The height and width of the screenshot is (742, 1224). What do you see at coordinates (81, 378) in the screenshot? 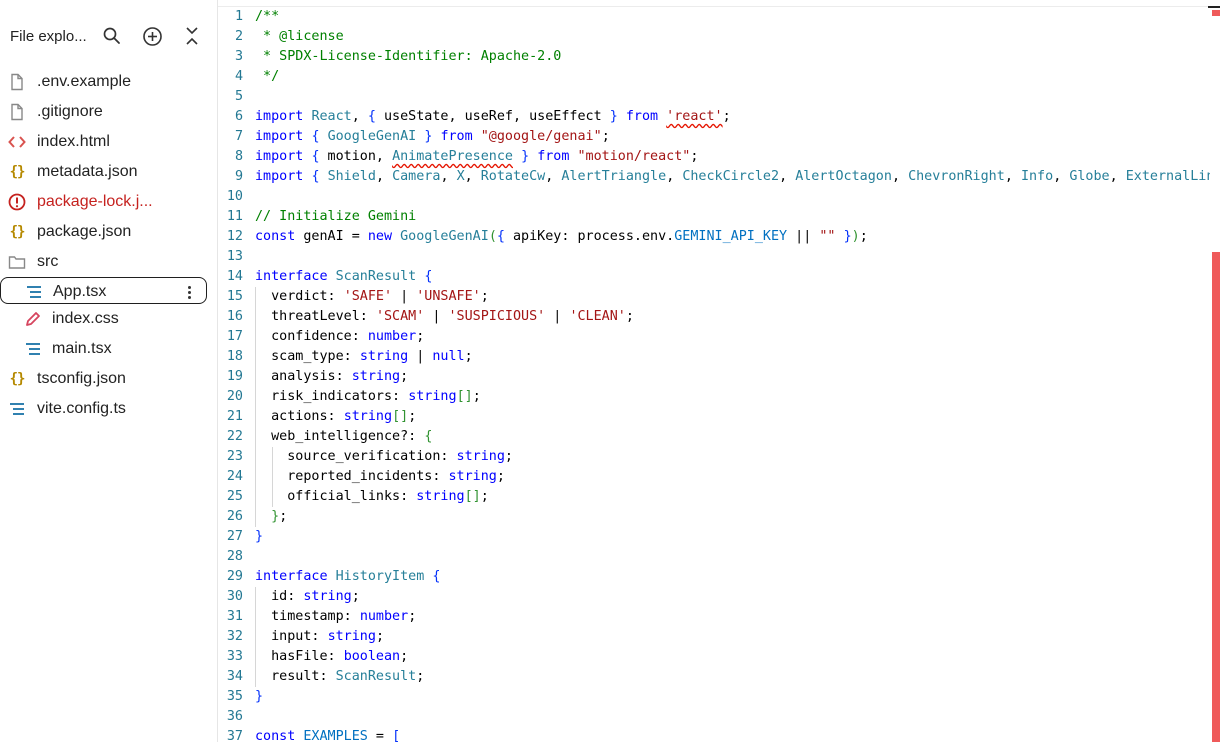
I see `tree-item-label: tsconfig.json` at bounding box center [81, 378].